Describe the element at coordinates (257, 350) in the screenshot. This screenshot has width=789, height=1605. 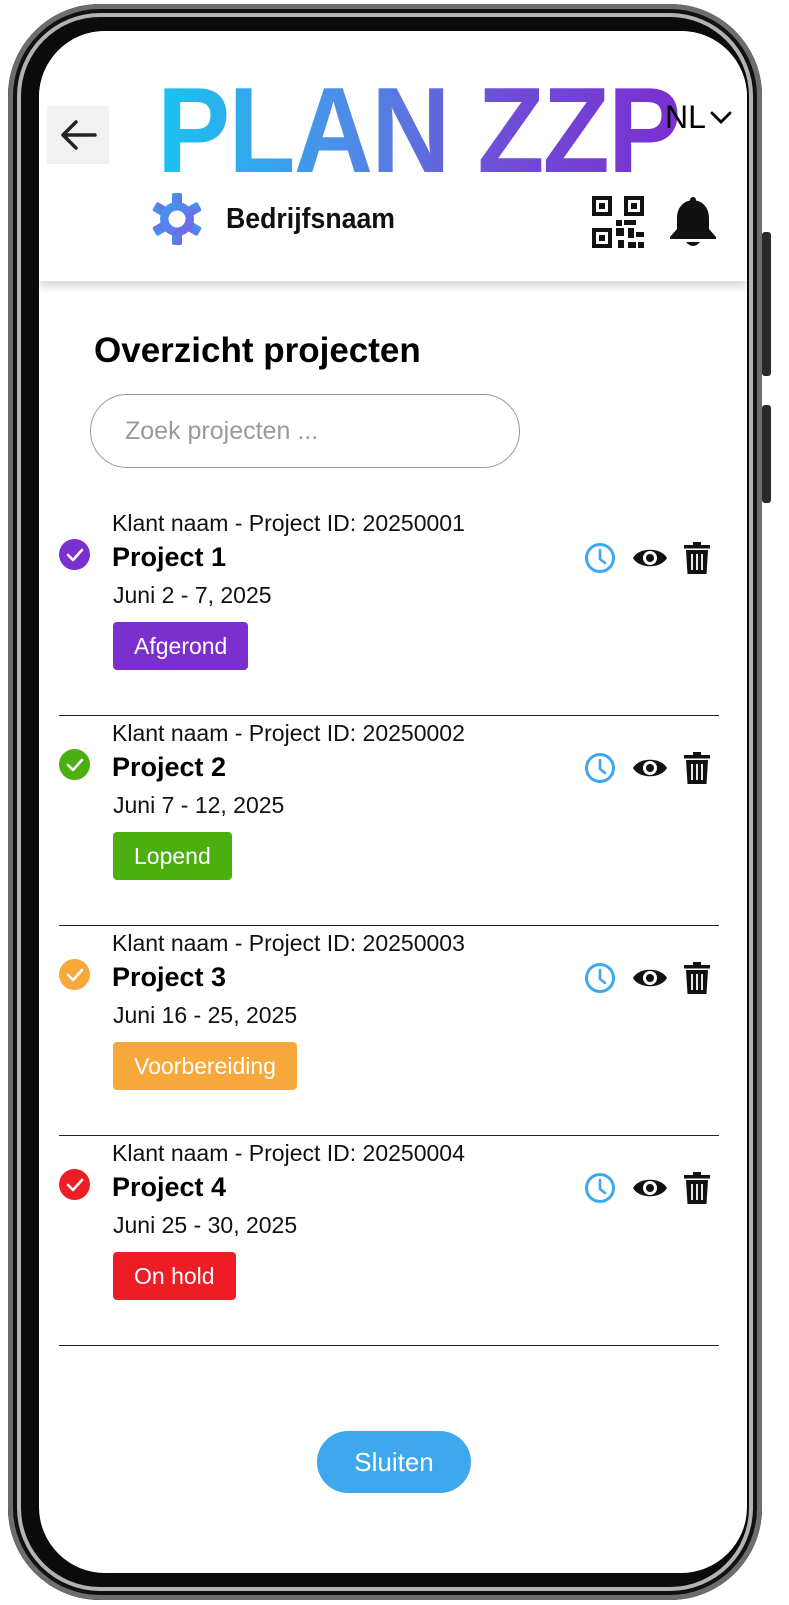
I see `page-title: Overzicht projecten` at that location.